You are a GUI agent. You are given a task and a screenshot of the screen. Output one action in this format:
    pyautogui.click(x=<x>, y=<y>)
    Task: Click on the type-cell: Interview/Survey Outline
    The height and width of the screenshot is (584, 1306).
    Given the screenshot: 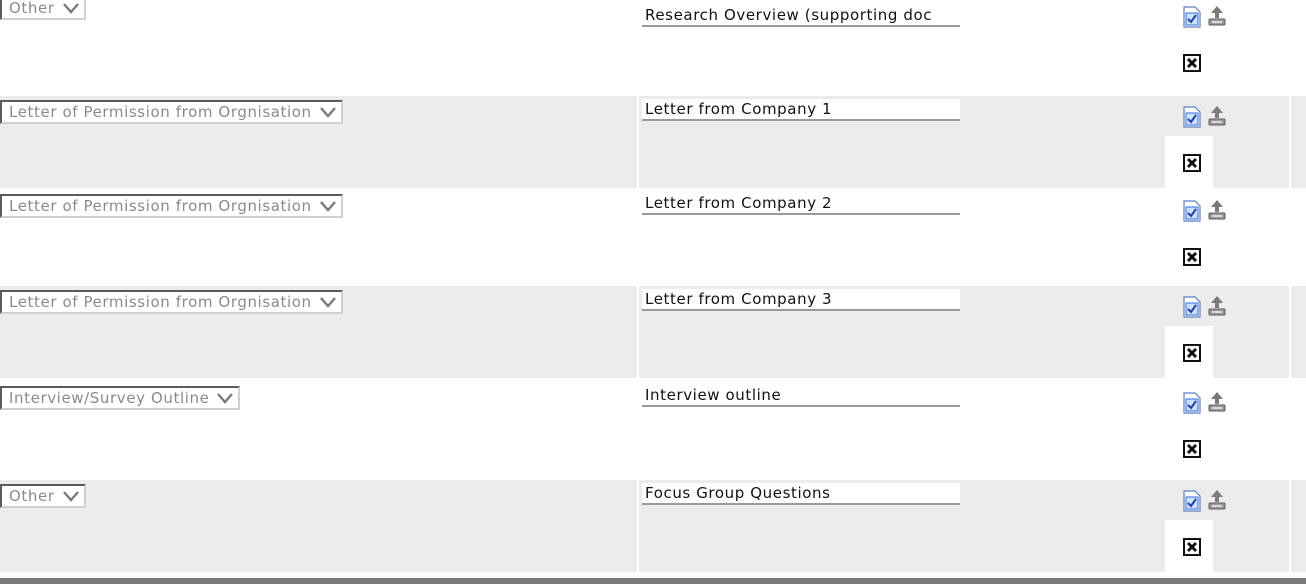 What is the action you would take?
    pyautogui.click(x=120, y=396)
    